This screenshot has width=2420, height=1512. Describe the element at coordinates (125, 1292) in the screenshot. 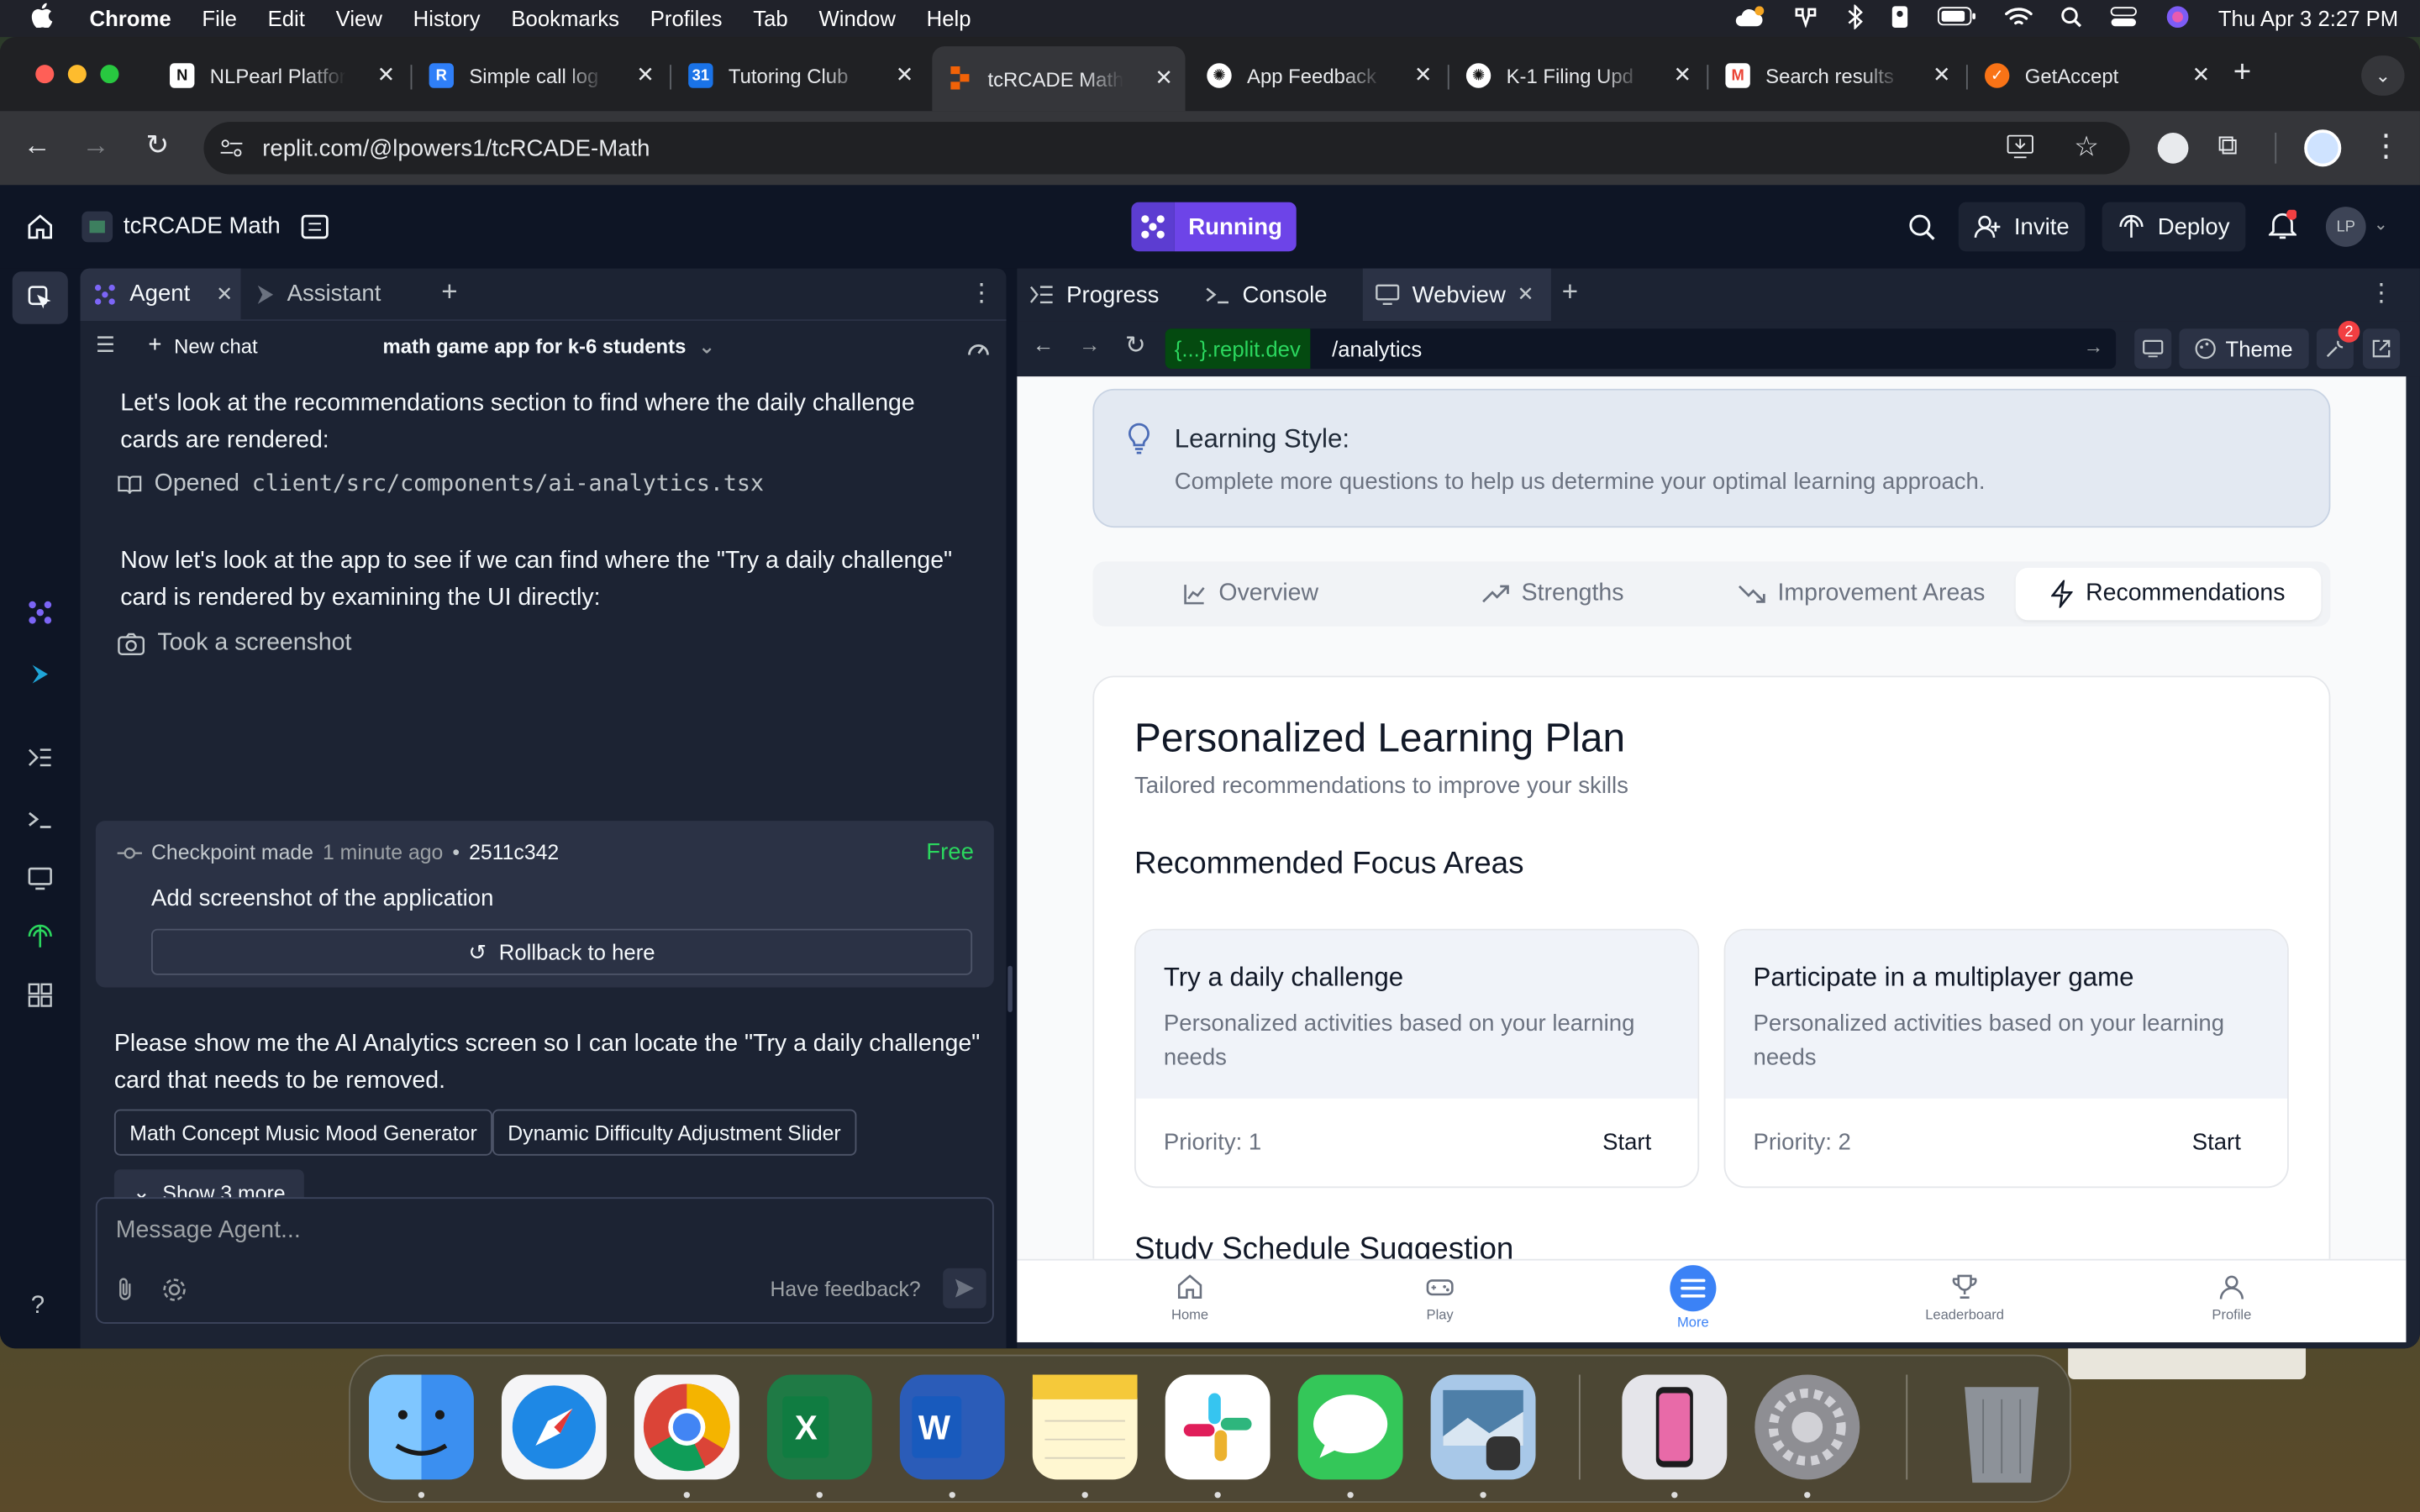

I see `paperclip-icon` at that location.